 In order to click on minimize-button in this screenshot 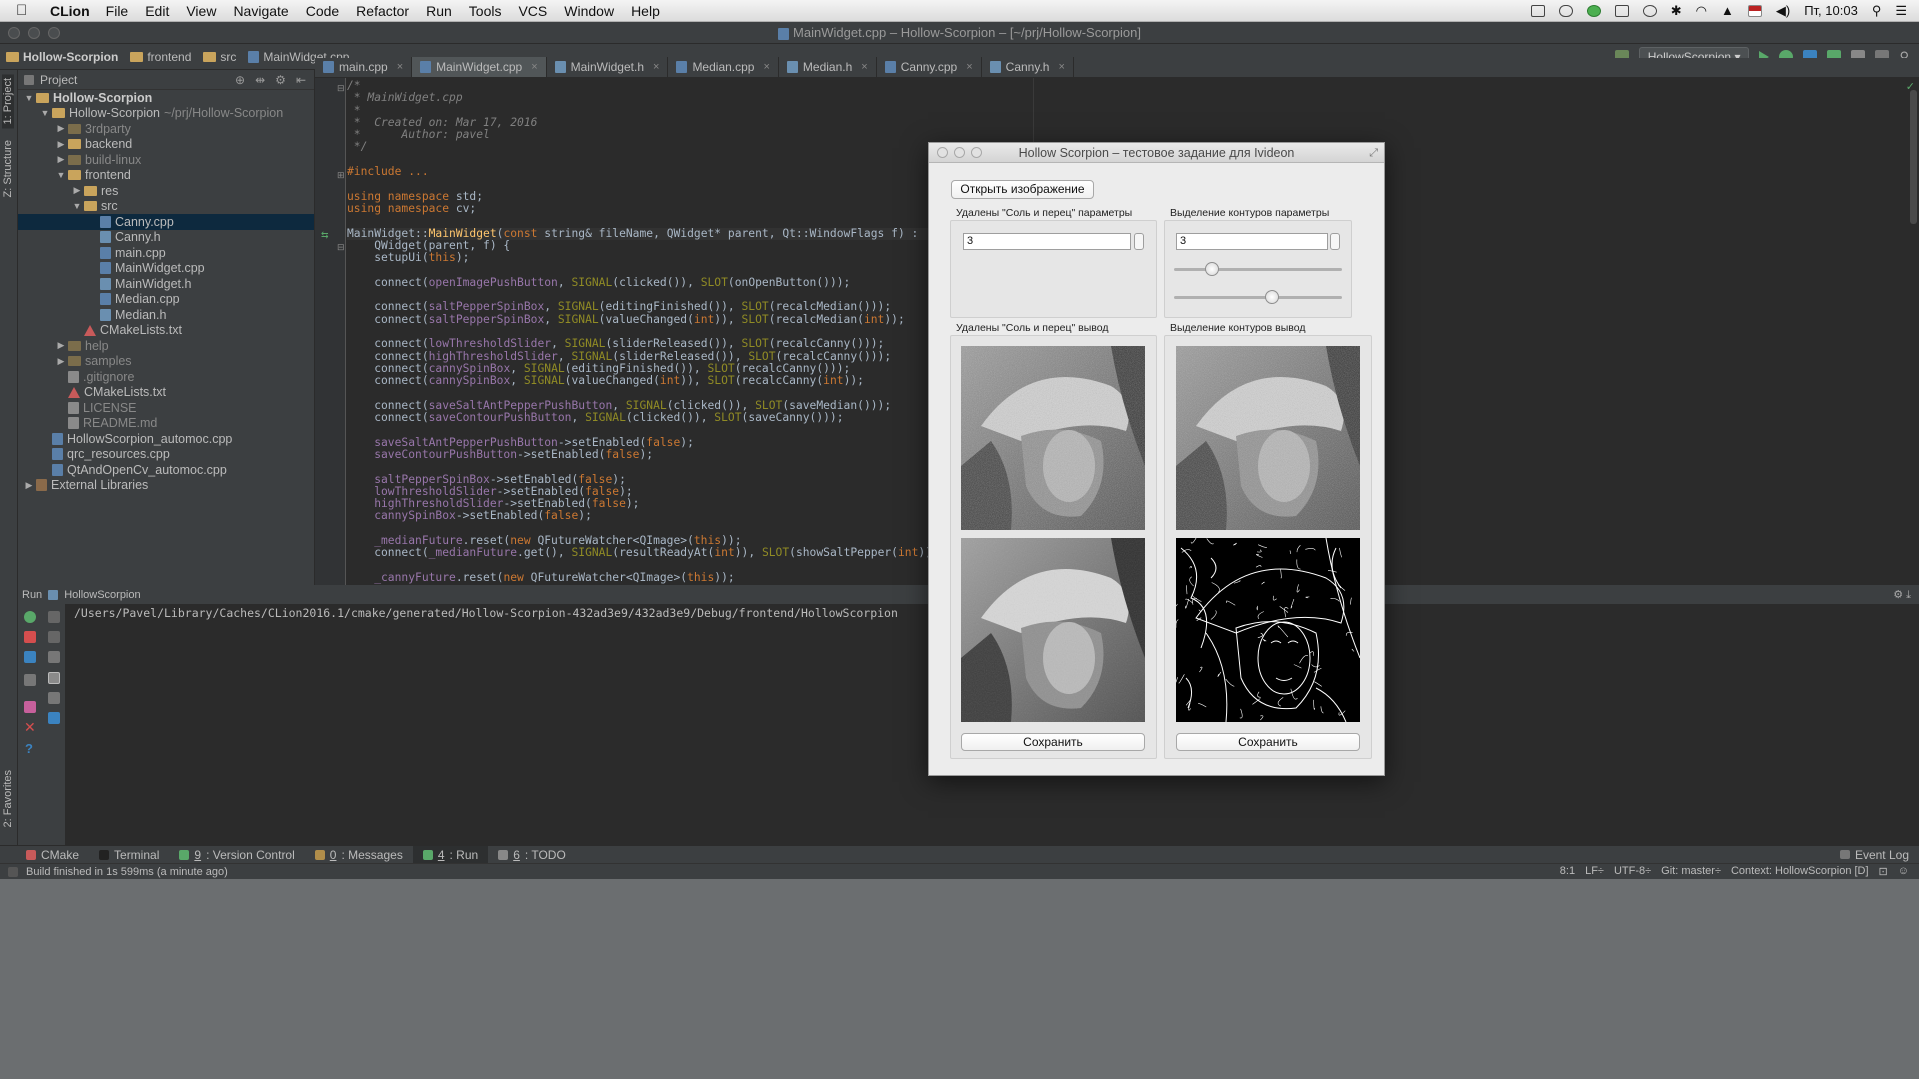, I will do `click(34, 33)`.